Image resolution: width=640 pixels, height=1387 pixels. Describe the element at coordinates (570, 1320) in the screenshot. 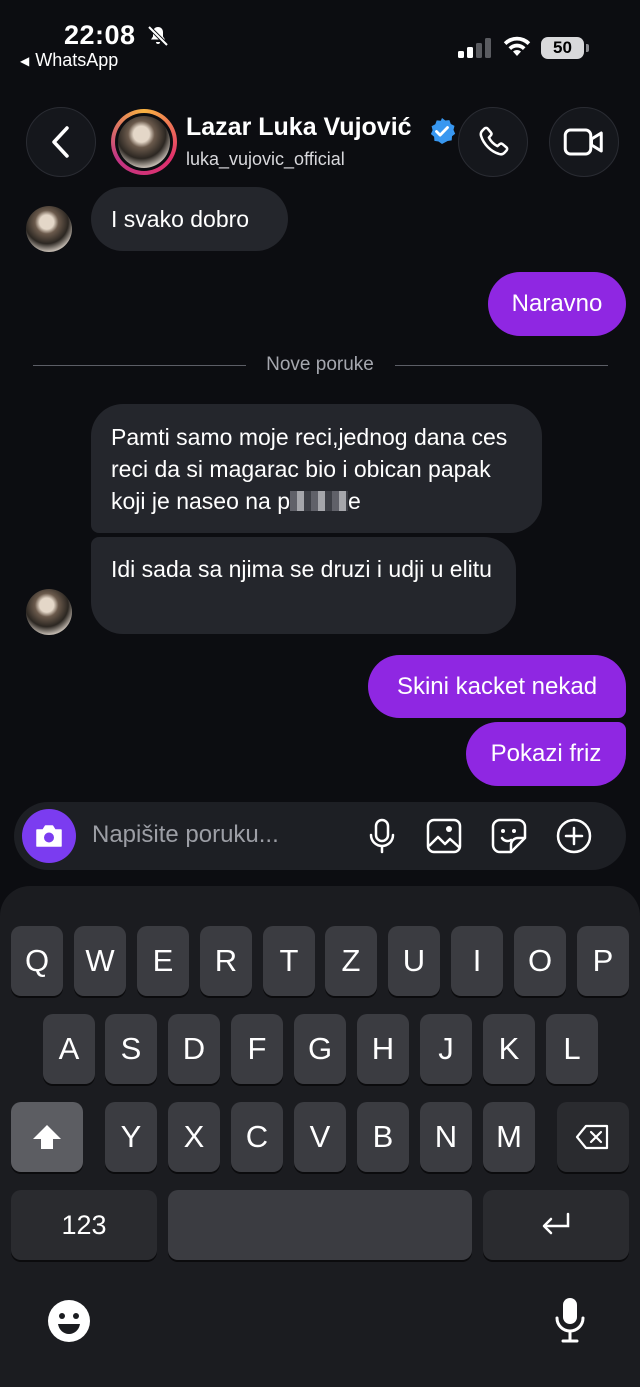

I see `dictation-microphone-icon` at that location.